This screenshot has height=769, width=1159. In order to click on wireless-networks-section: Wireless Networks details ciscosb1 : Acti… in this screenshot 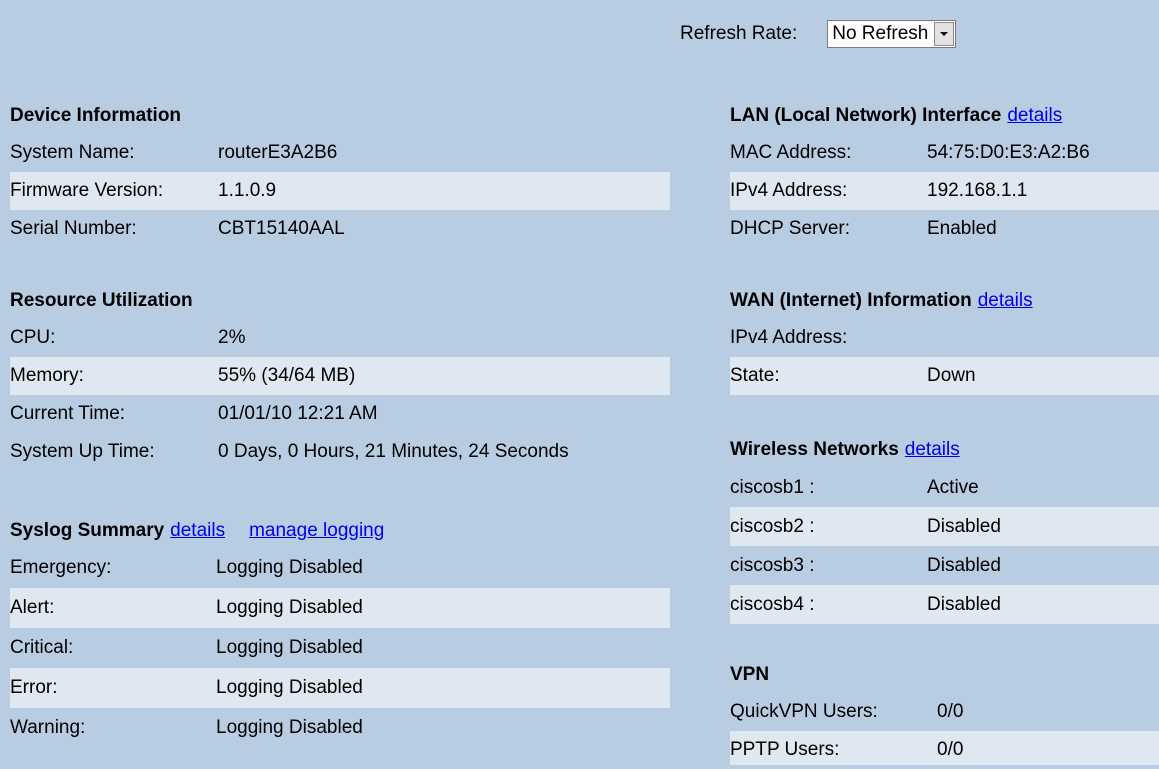, I will do `click(944, 528)`.